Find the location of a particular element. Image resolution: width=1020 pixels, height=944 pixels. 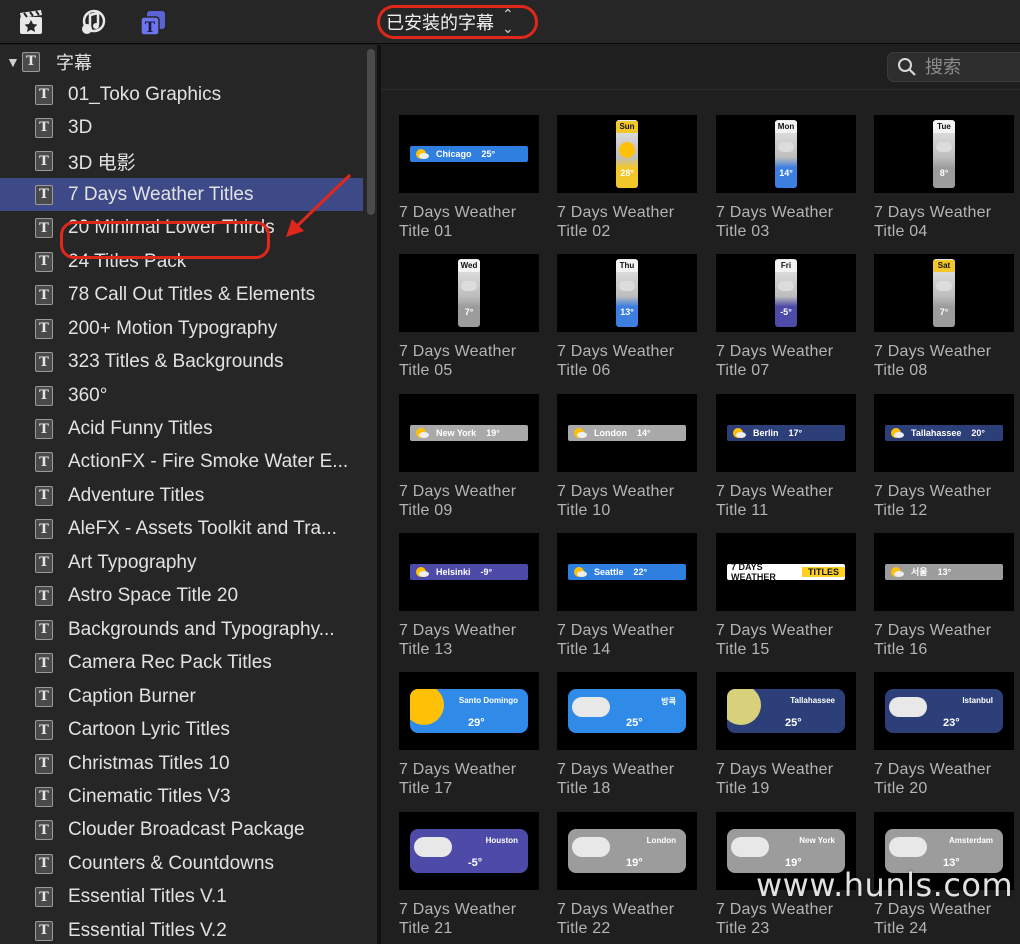

sidebar-item: T 200+ Motion Typography is located at coordinates (181, 328).